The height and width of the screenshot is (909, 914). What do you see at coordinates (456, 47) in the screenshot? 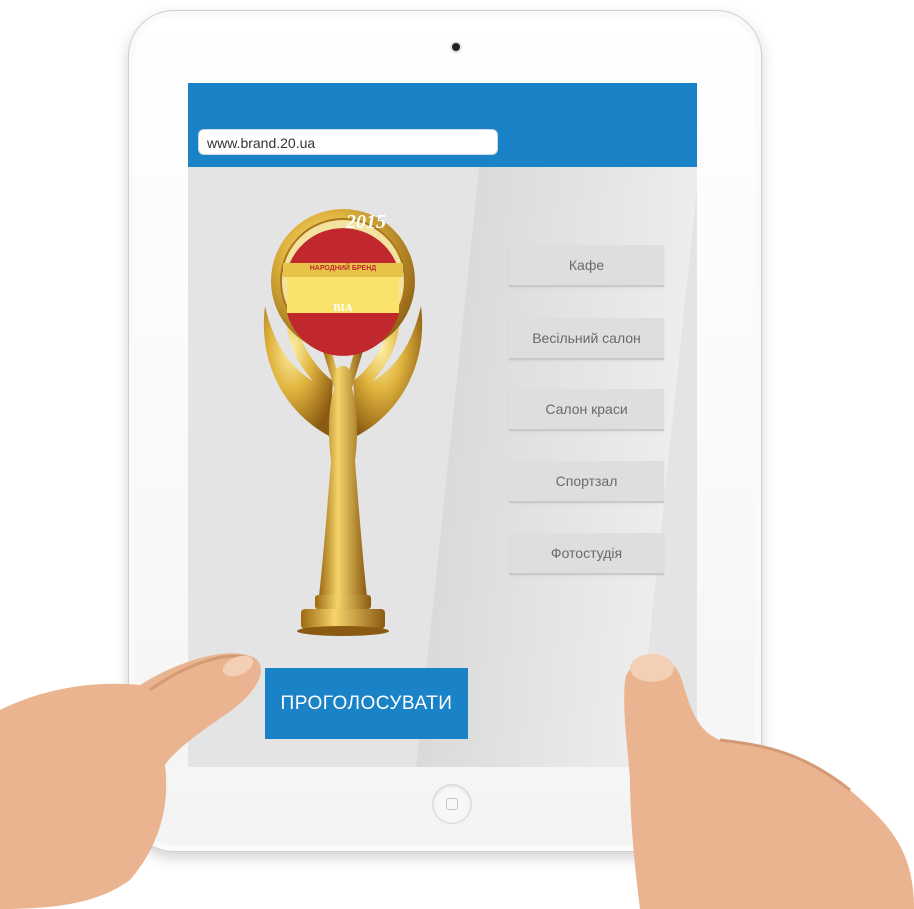
I see `front-camera` at bounding box center [456, 47].